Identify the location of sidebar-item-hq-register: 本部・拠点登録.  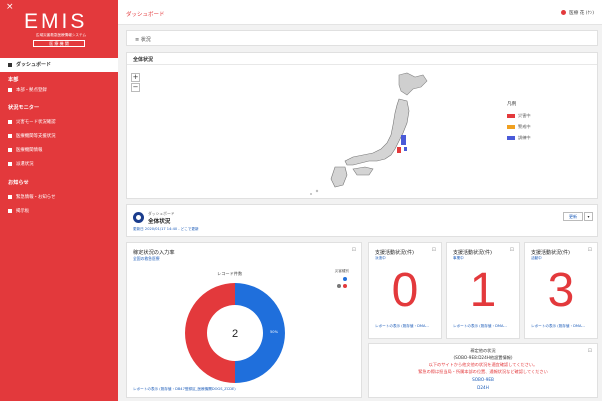
(27, 90).